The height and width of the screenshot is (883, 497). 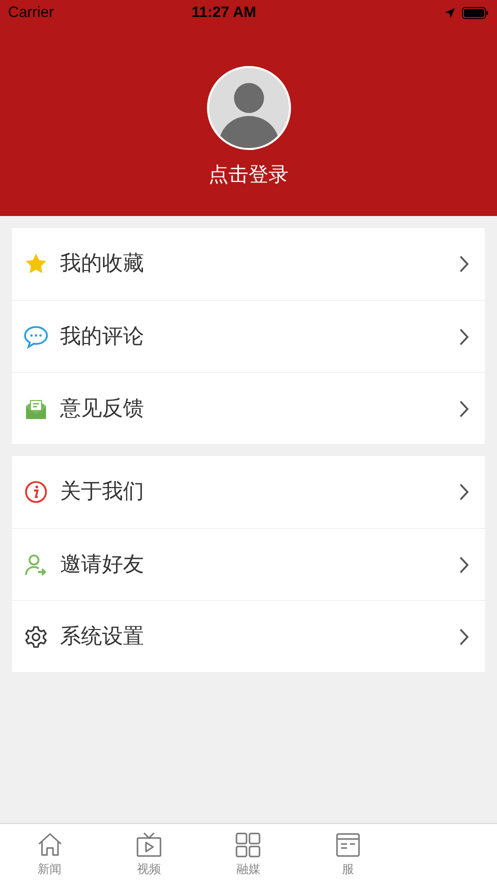 I want to click on star-icon, so click(x=36, y=264).